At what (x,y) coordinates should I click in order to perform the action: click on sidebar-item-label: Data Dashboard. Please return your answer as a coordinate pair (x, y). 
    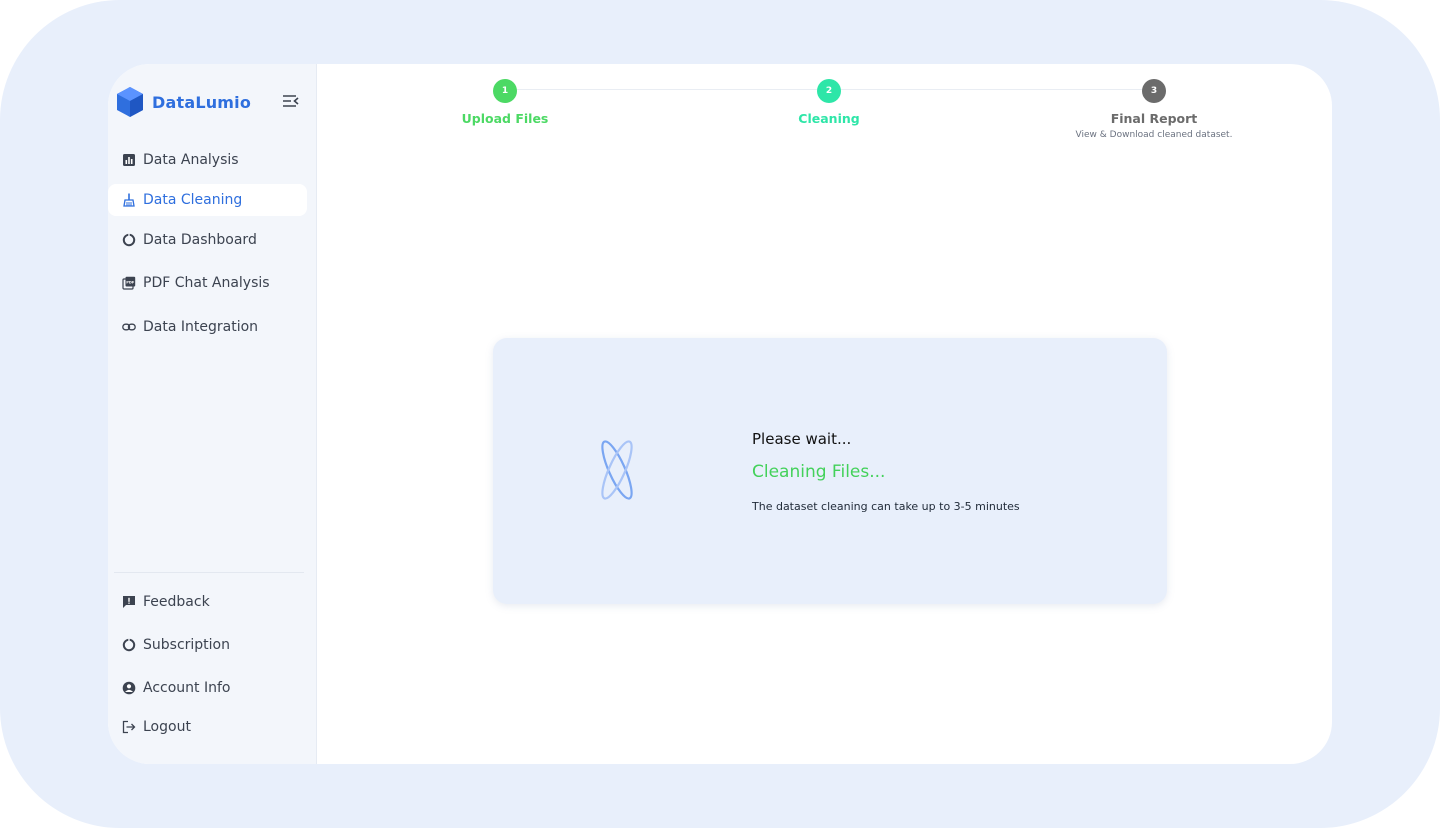
    Looking at the image, I should click on (200, 240).